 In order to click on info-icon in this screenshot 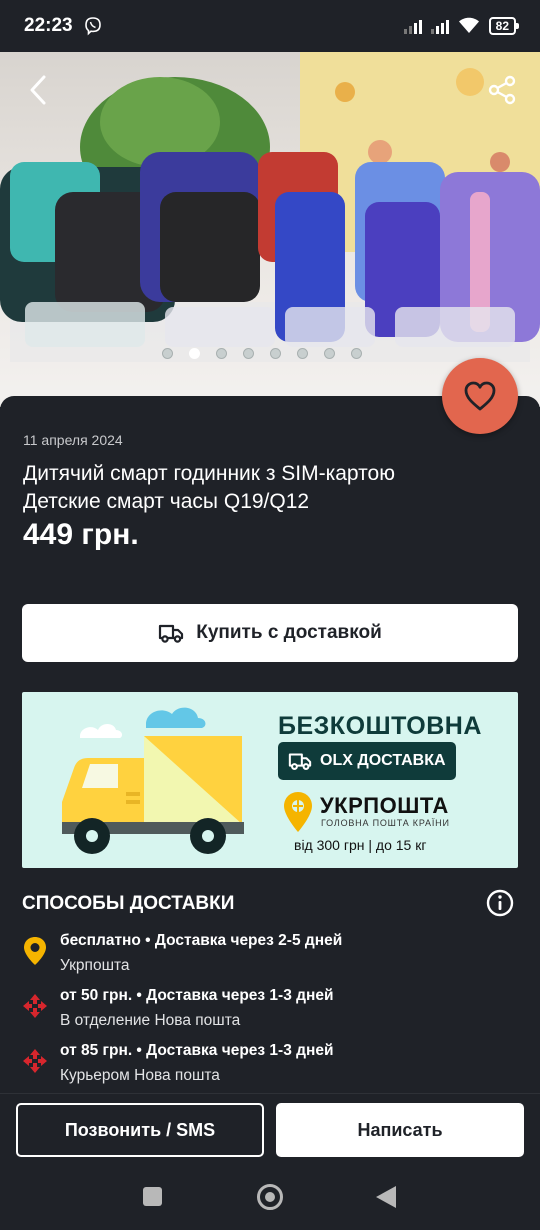, I will do `click(500, 903)`.